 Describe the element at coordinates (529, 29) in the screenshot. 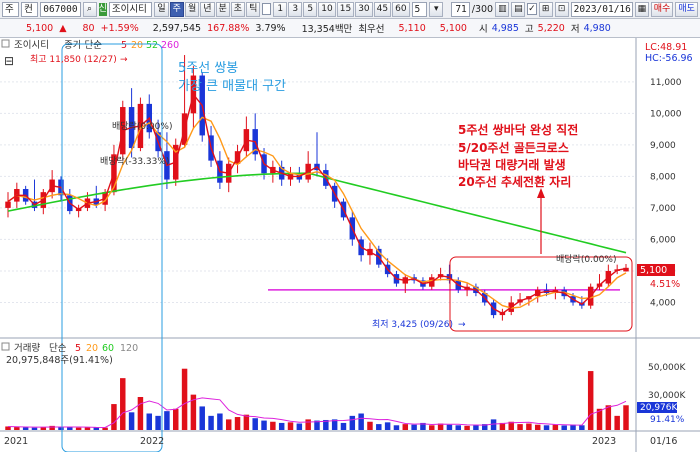

I see `high-label: 고` at that location.